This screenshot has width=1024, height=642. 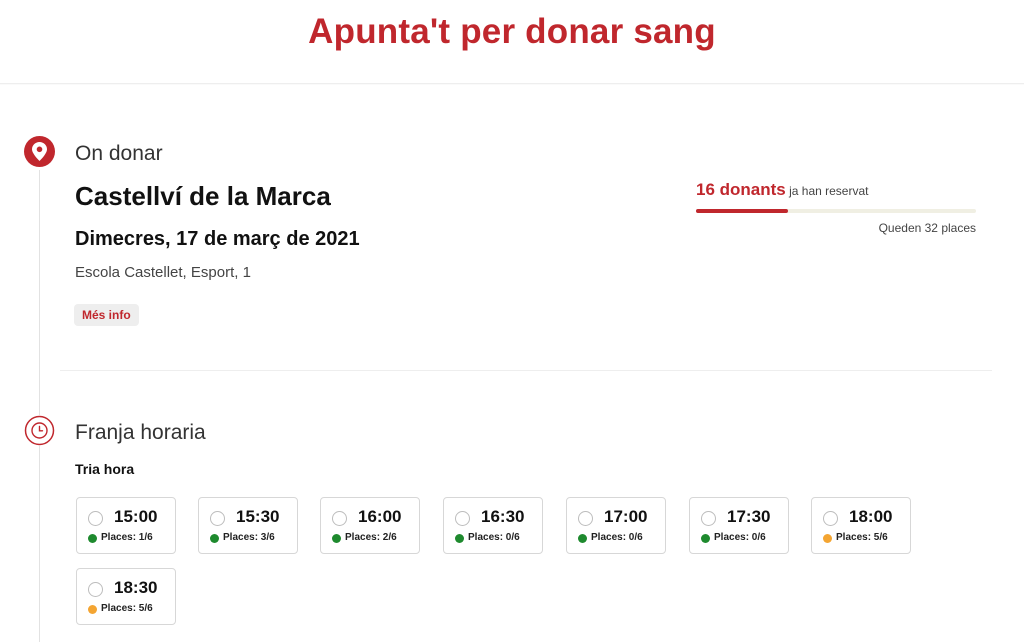 I want to click on page-title: Apunta't per donar sang, so click(x=512, y=31).